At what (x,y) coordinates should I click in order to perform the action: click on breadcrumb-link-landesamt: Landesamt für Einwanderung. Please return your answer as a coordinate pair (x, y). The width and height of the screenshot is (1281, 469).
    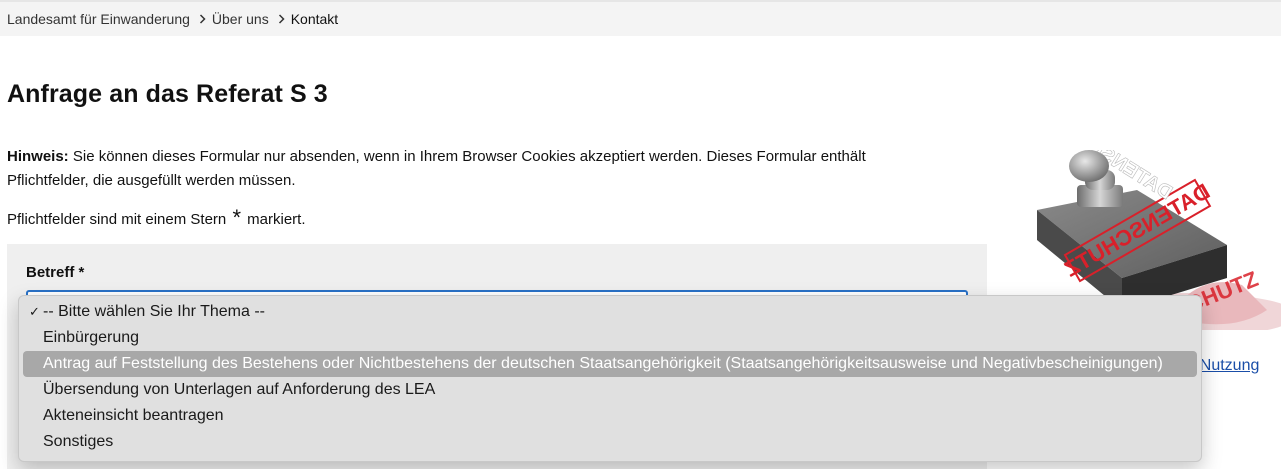
    Looking at the image, I should click on (98, 19).